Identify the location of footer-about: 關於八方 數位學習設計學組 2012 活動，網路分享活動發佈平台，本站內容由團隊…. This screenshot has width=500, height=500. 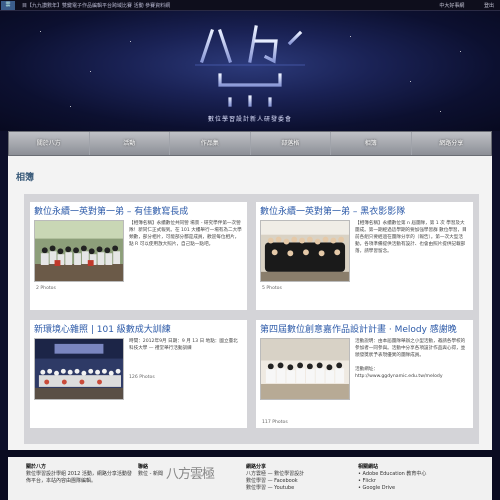
(81, 474).